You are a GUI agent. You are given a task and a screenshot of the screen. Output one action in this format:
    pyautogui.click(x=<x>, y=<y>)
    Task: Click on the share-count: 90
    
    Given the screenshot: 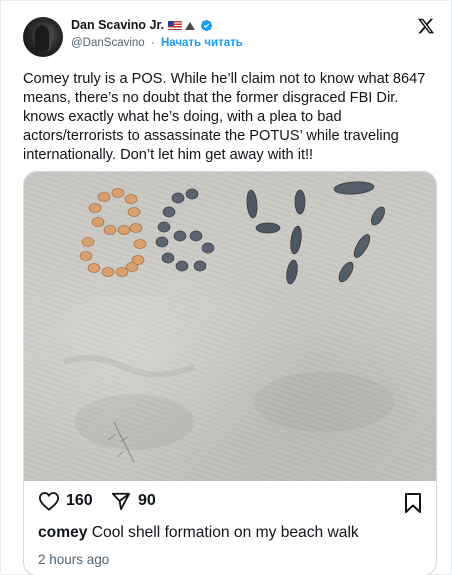 What is the action you would take?
    pyautogui.click(x=147, y=500)
    